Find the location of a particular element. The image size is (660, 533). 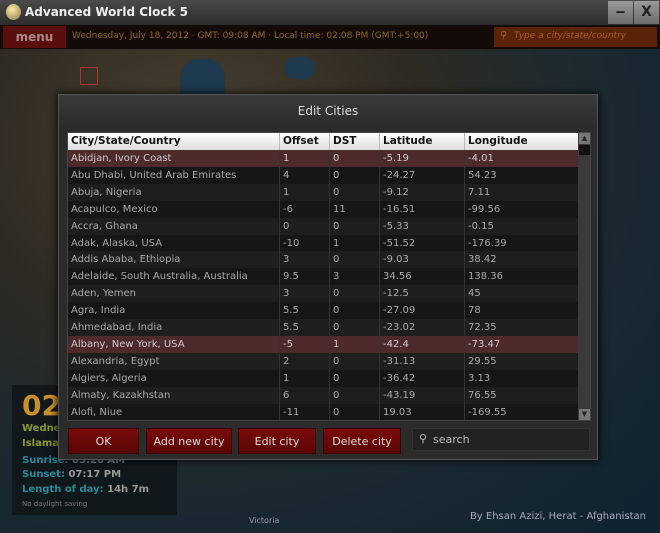

cell-city: Addis Ababa, Ethiopia is located at coordinates (174, 260).